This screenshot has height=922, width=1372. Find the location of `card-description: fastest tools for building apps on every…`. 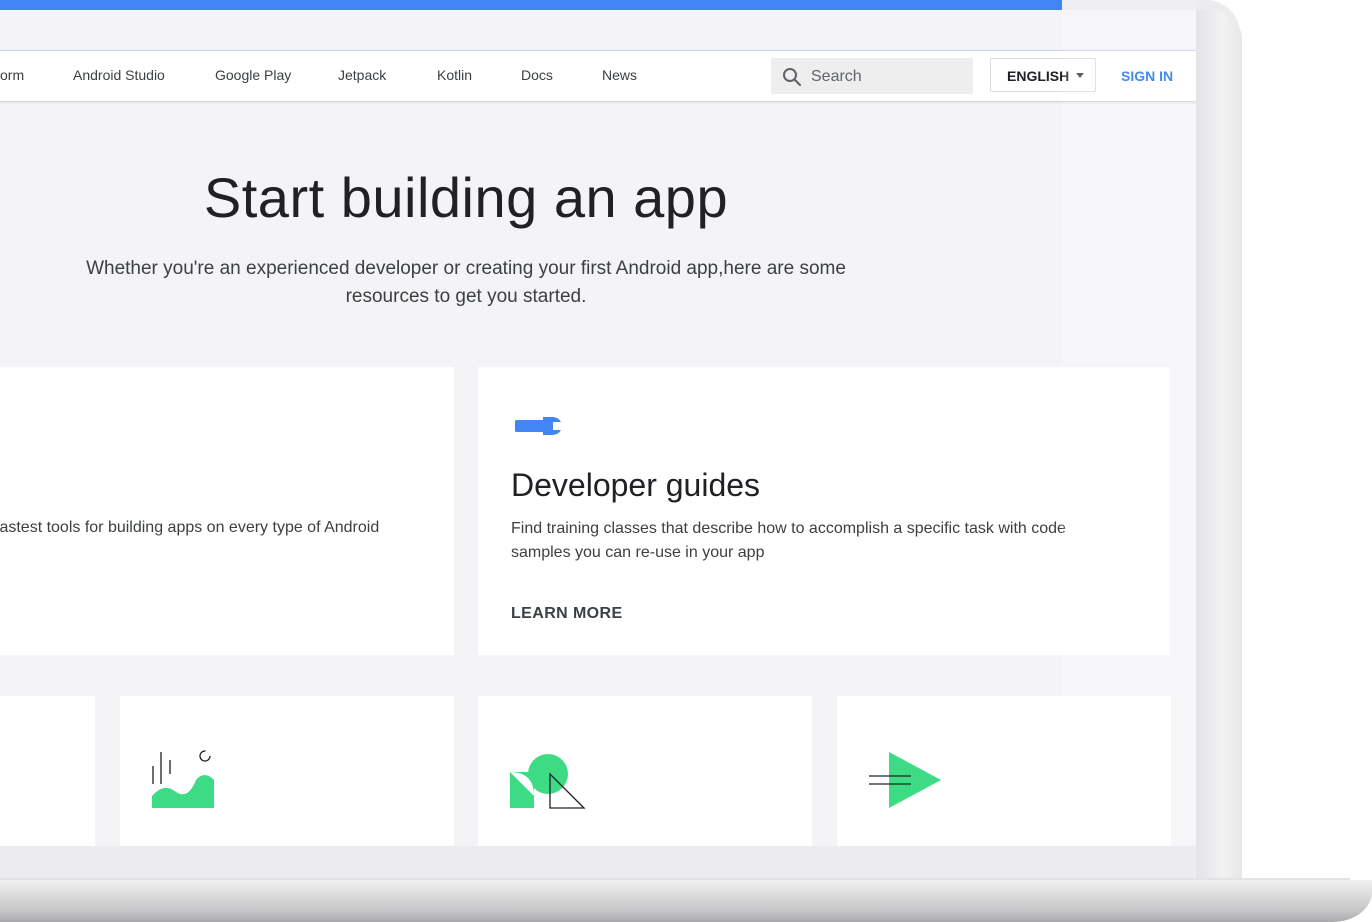

card-description: fastest tools for building apps on every… is located at coordinates (190, 527).